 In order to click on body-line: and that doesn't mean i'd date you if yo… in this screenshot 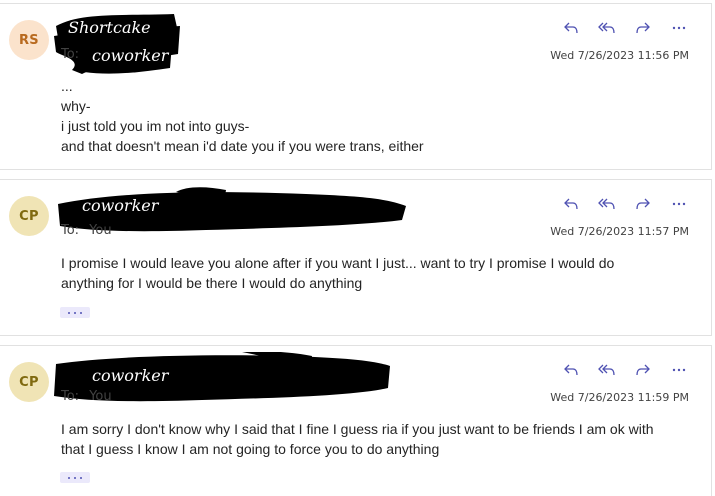, I will do `click(242, 146)`.